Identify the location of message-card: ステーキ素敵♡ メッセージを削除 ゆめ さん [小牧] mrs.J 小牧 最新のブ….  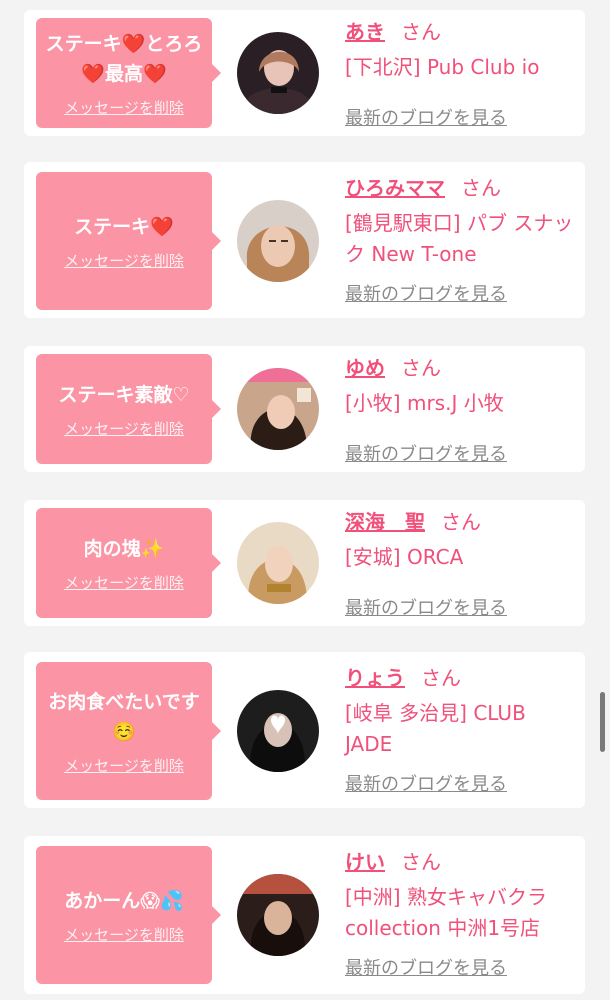
(304, 409).